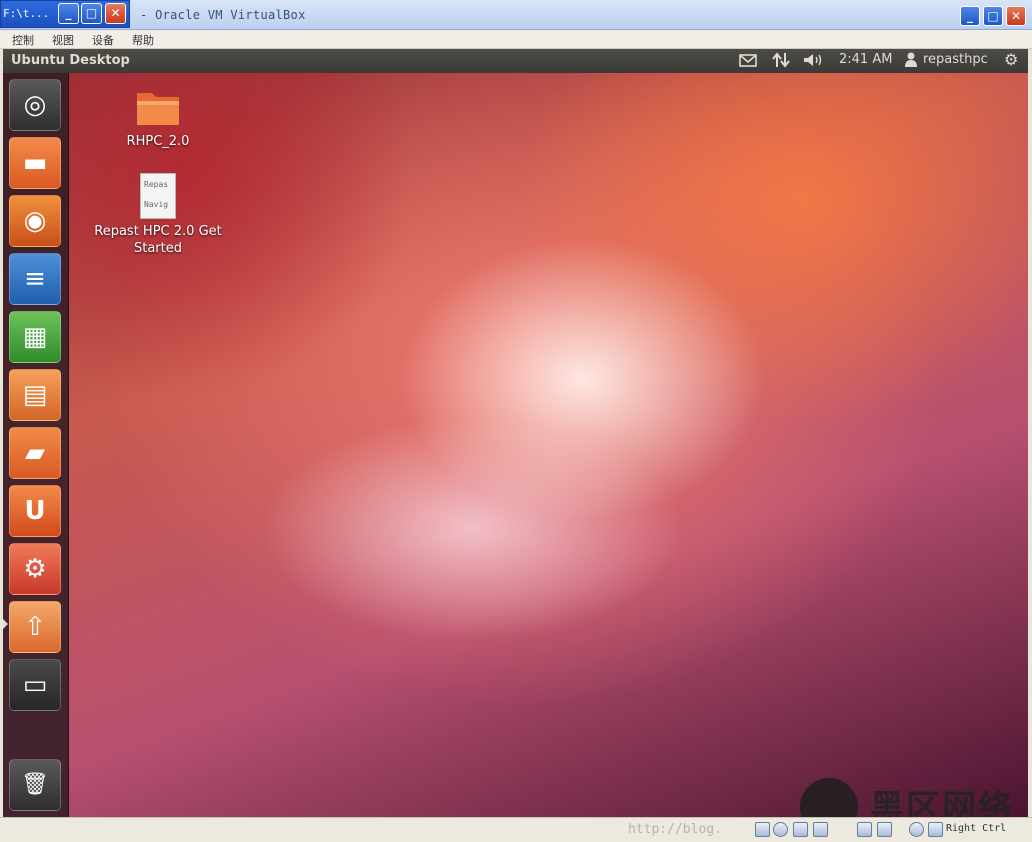 This screenshot has height=842, width=1032. What do you see at coordinates (143, 40) in the screenshot?
I see `menu-item-help: 帮助` at bounding box center [143, 40].